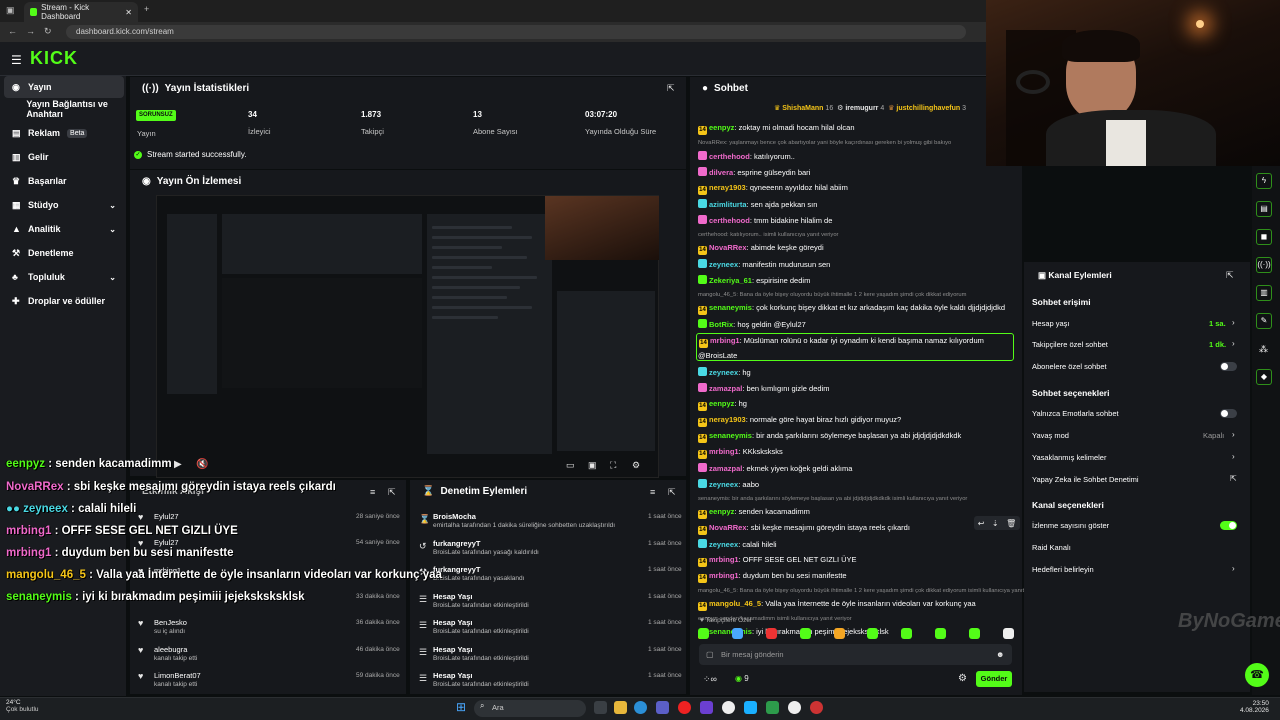 The width and height of the screenshot is (1280, 720). I want to click on activity-name: LimonBerat07, so click(177, 675).